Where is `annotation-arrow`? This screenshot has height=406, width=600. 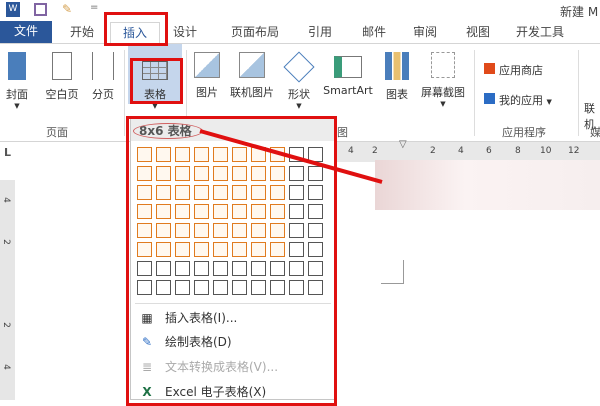 annotation-arrow is located at coordinates (291, 156).